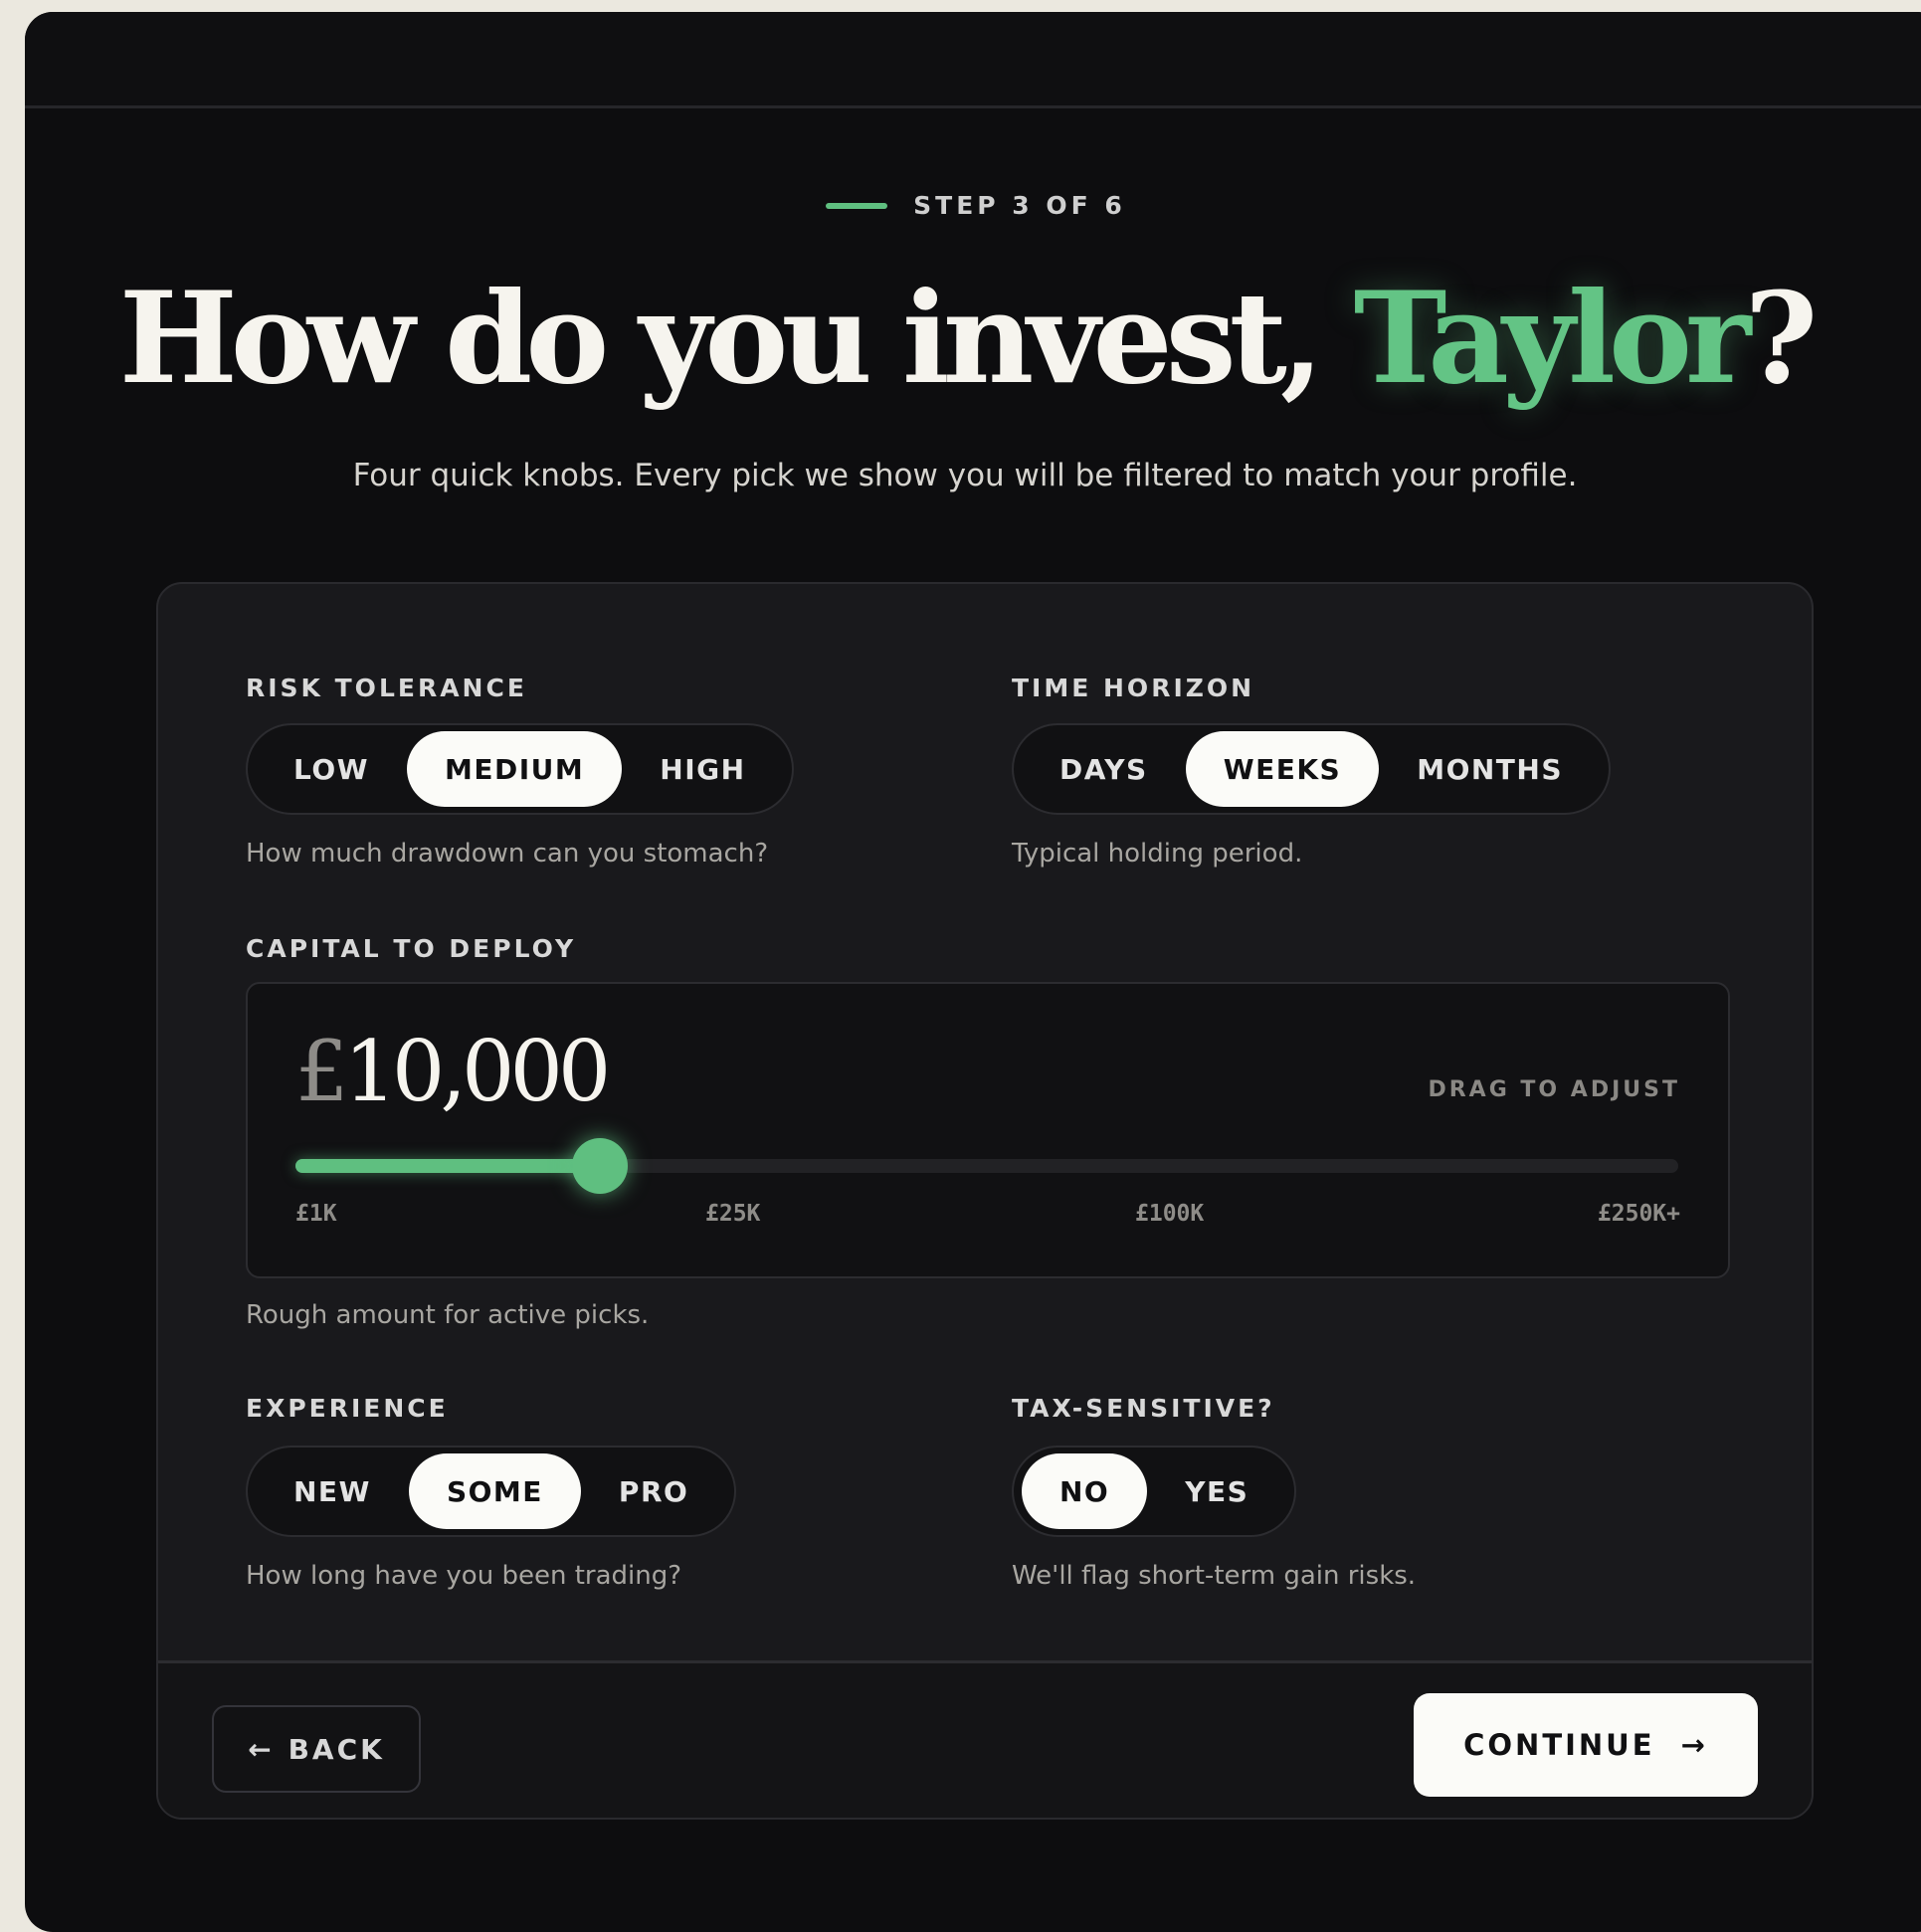 Image resolution: width=1921 pixels, height=1932 pixels. I want to click on tick-label-100k: £100K, so click(1170, 1214).